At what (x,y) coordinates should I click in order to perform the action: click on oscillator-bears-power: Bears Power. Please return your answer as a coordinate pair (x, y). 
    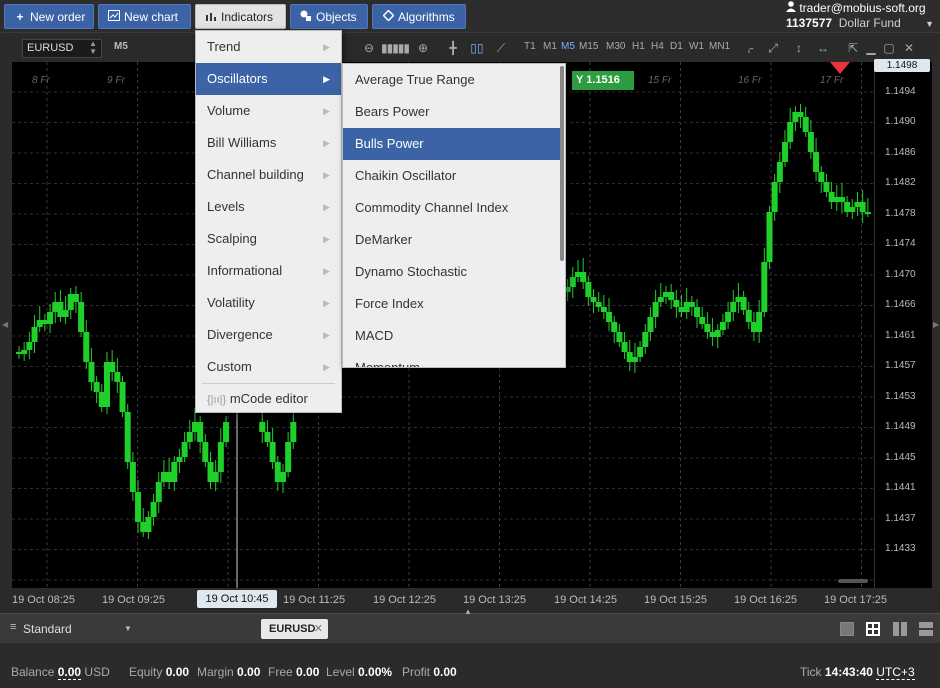
    Looking at the image, I should click on (452, 112).